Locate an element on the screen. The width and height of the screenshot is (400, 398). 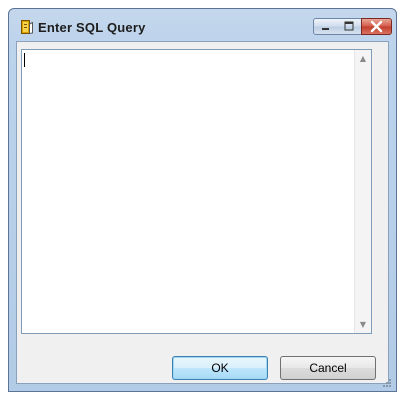
ok-button: OK is located at coordinates (220, 368).